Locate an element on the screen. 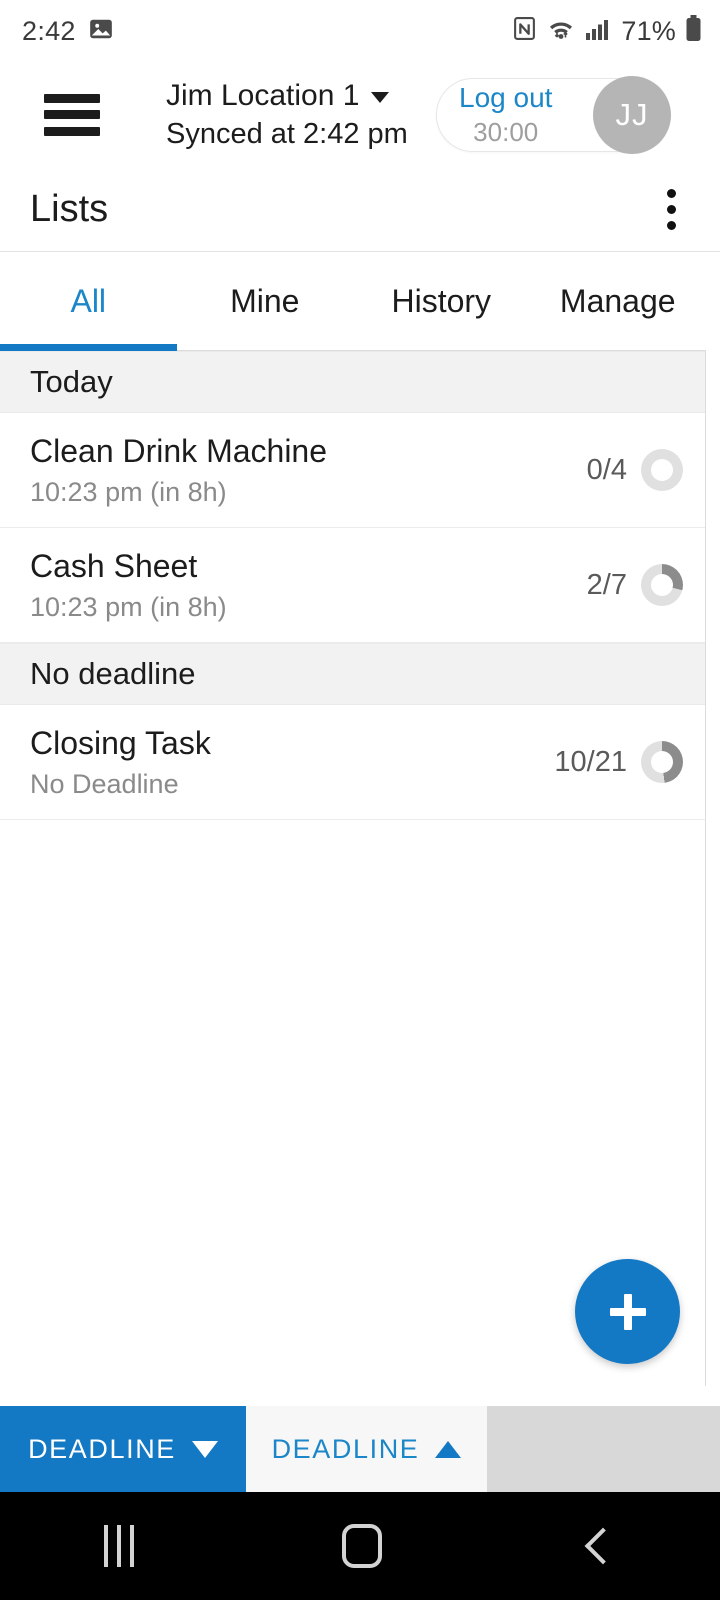 This screenshot has height=1600, width=720. tab-mine: Mine is located at coordinates (265, 301).